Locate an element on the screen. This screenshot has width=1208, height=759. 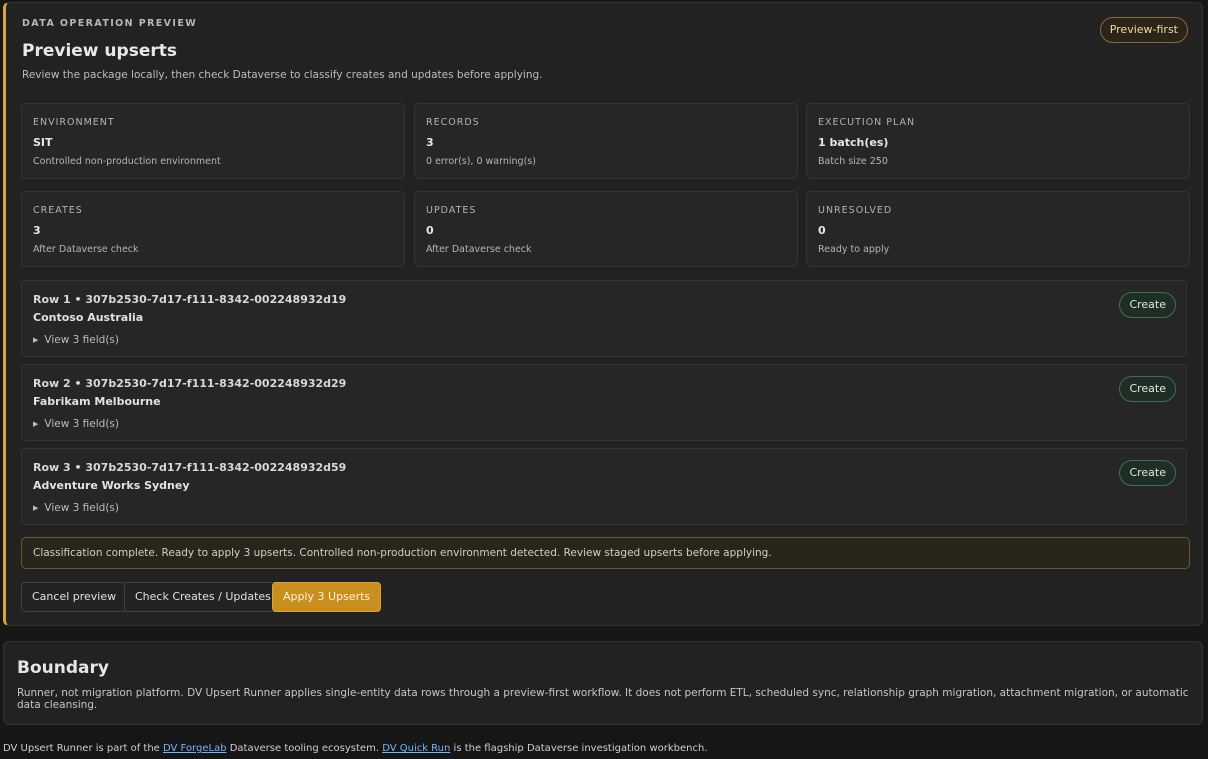
footer-text: DV Upsert Runner is part of the is located at coordinates (83, 748).